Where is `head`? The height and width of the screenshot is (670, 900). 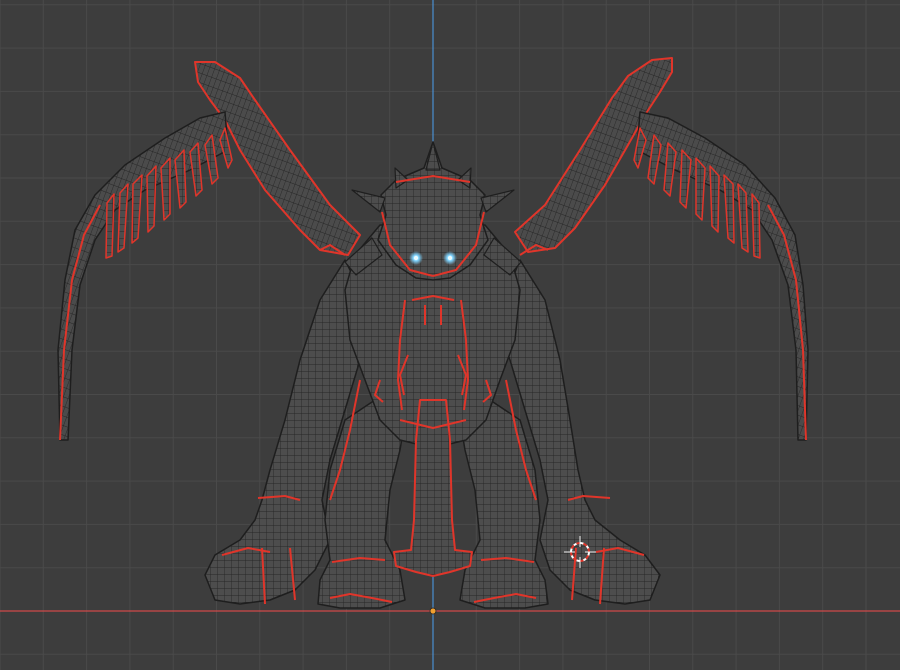
head is located at coordinates (433, 211).